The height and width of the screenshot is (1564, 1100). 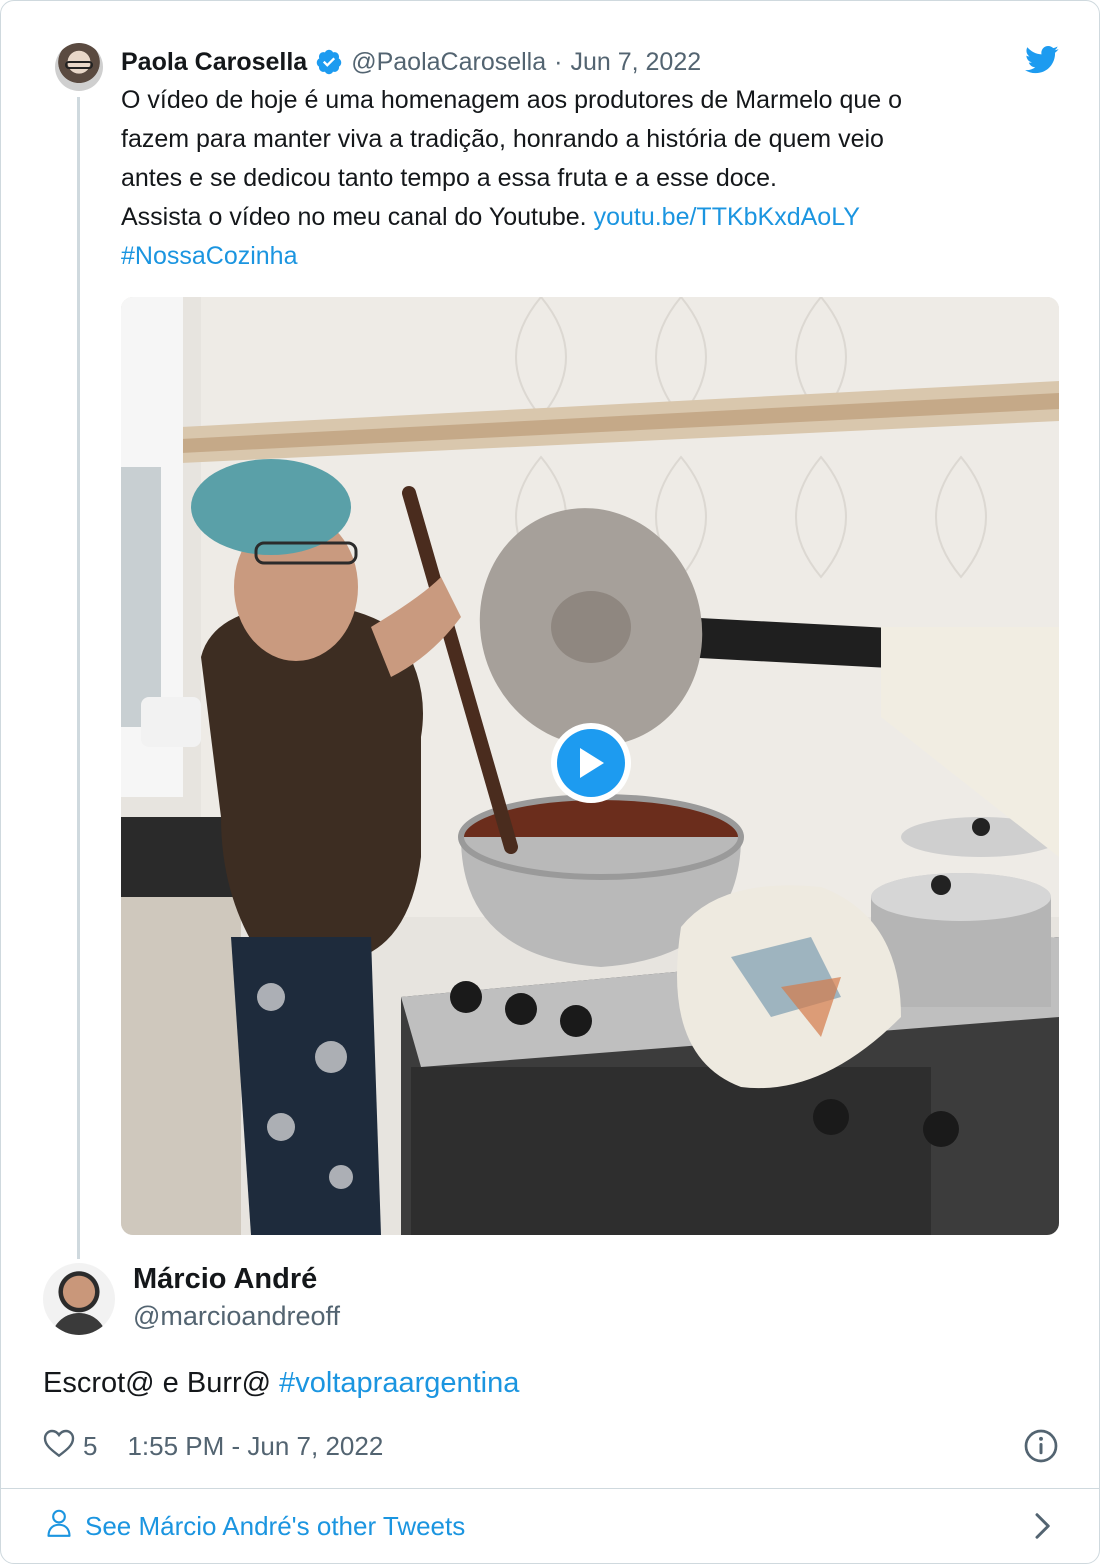 I want to click on avatar-glasses-detail, so click(x=79, y=65).